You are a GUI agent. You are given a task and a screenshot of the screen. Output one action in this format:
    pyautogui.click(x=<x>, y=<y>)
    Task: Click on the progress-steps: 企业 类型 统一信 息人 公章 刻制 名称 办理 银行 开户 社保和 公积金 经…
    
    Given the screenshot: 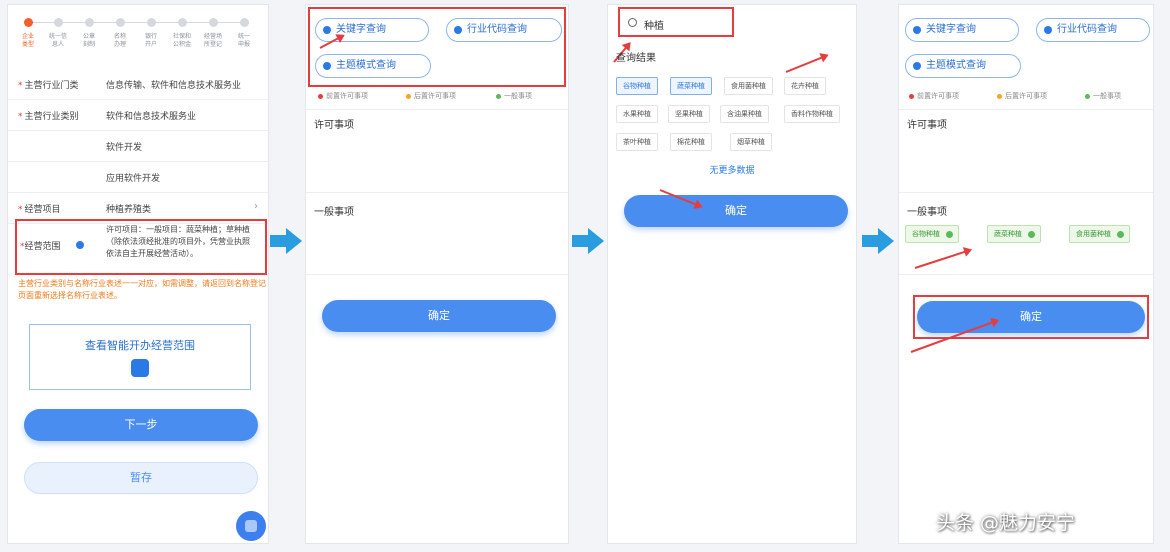 What is the action you would take?
    pyautogui.click(x=138, y=39)
    